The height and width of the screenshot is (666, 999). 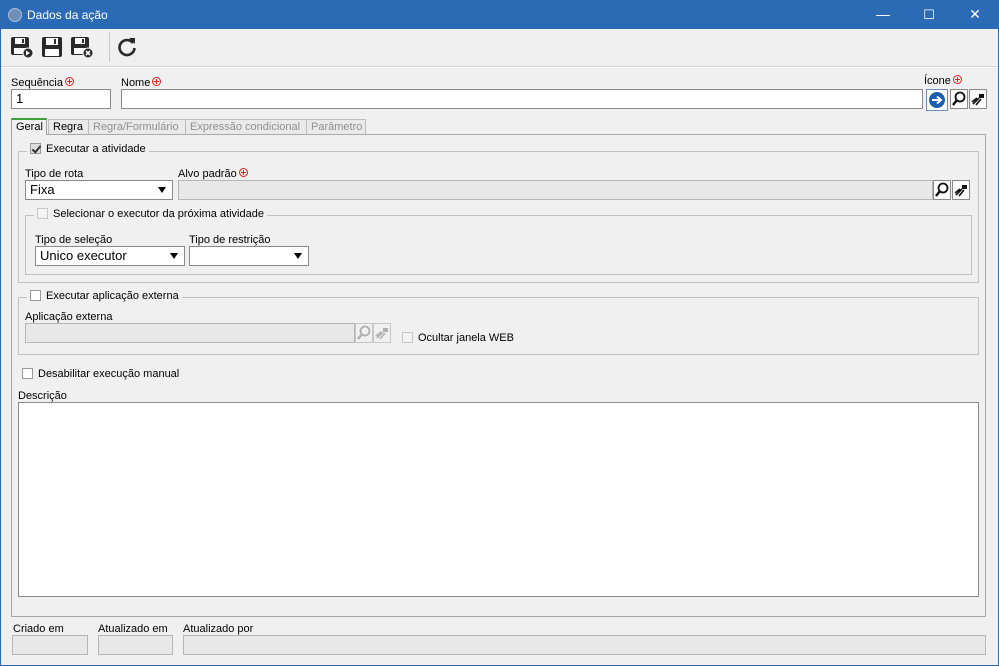 I want to click on created-label: Criado em, so click(x=38, y=629).